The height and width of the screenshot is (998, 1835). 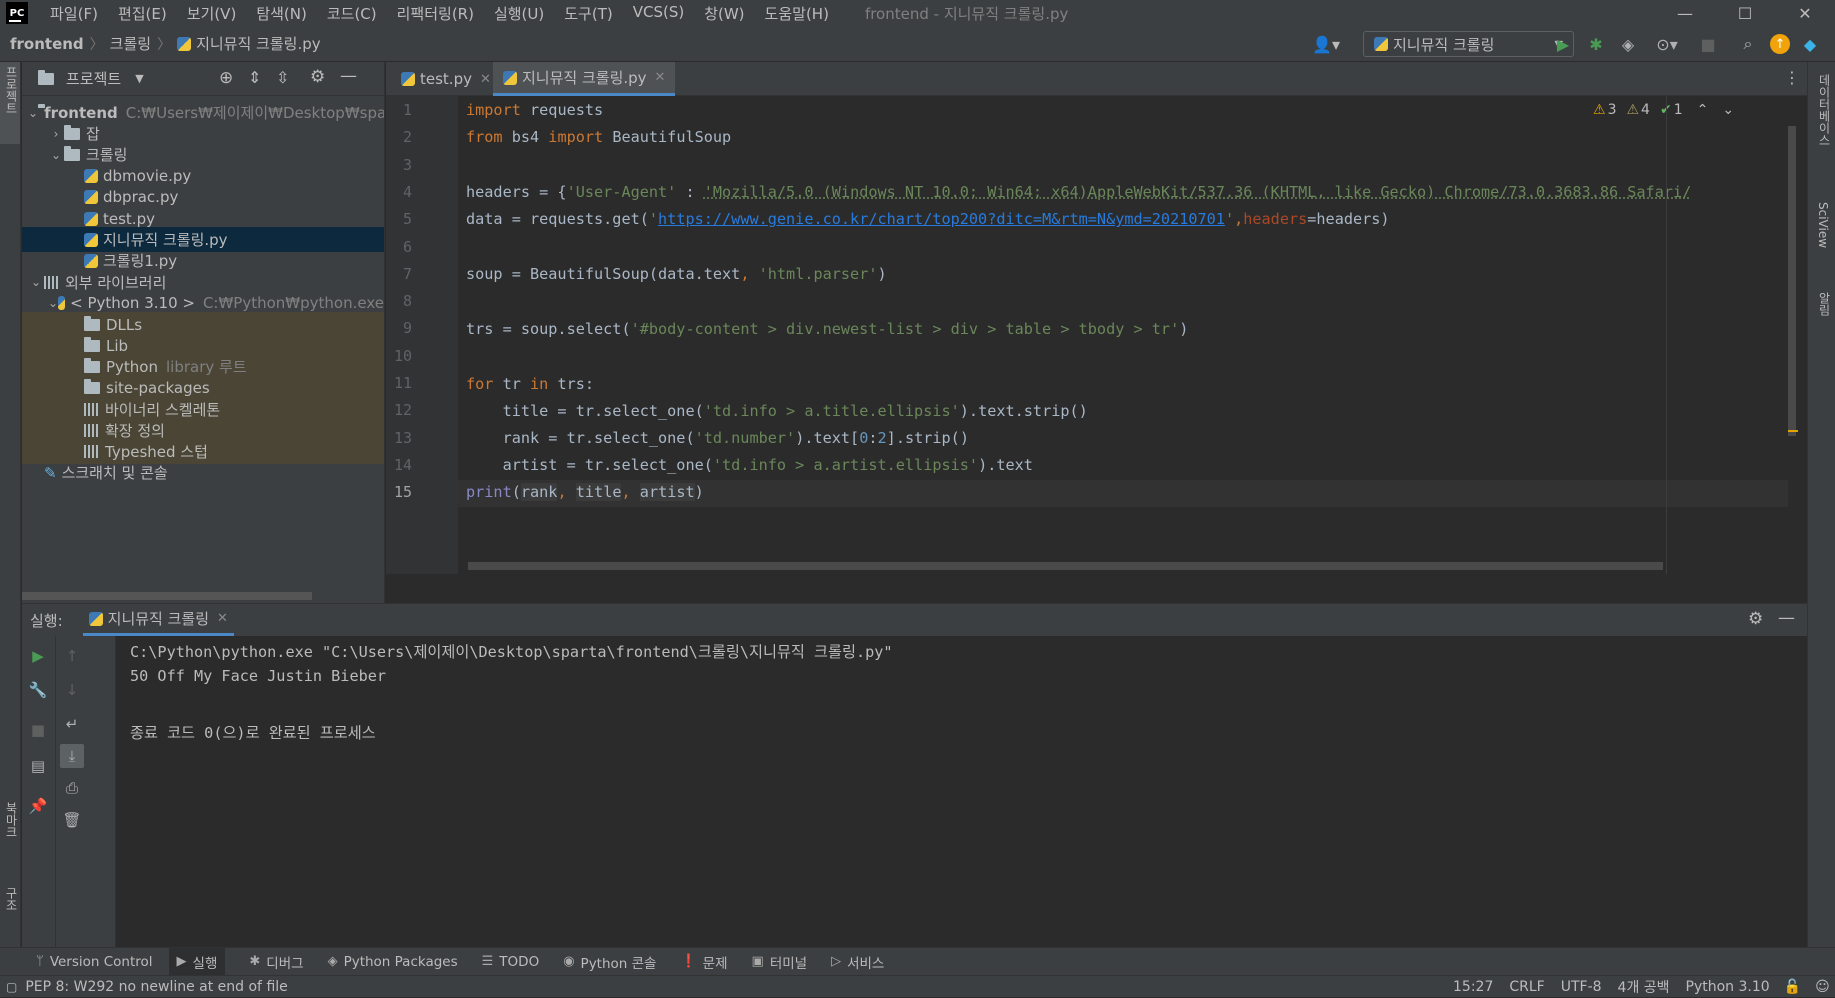 I want to click on memory-icon: ☺, so click(x=1822, y=987).